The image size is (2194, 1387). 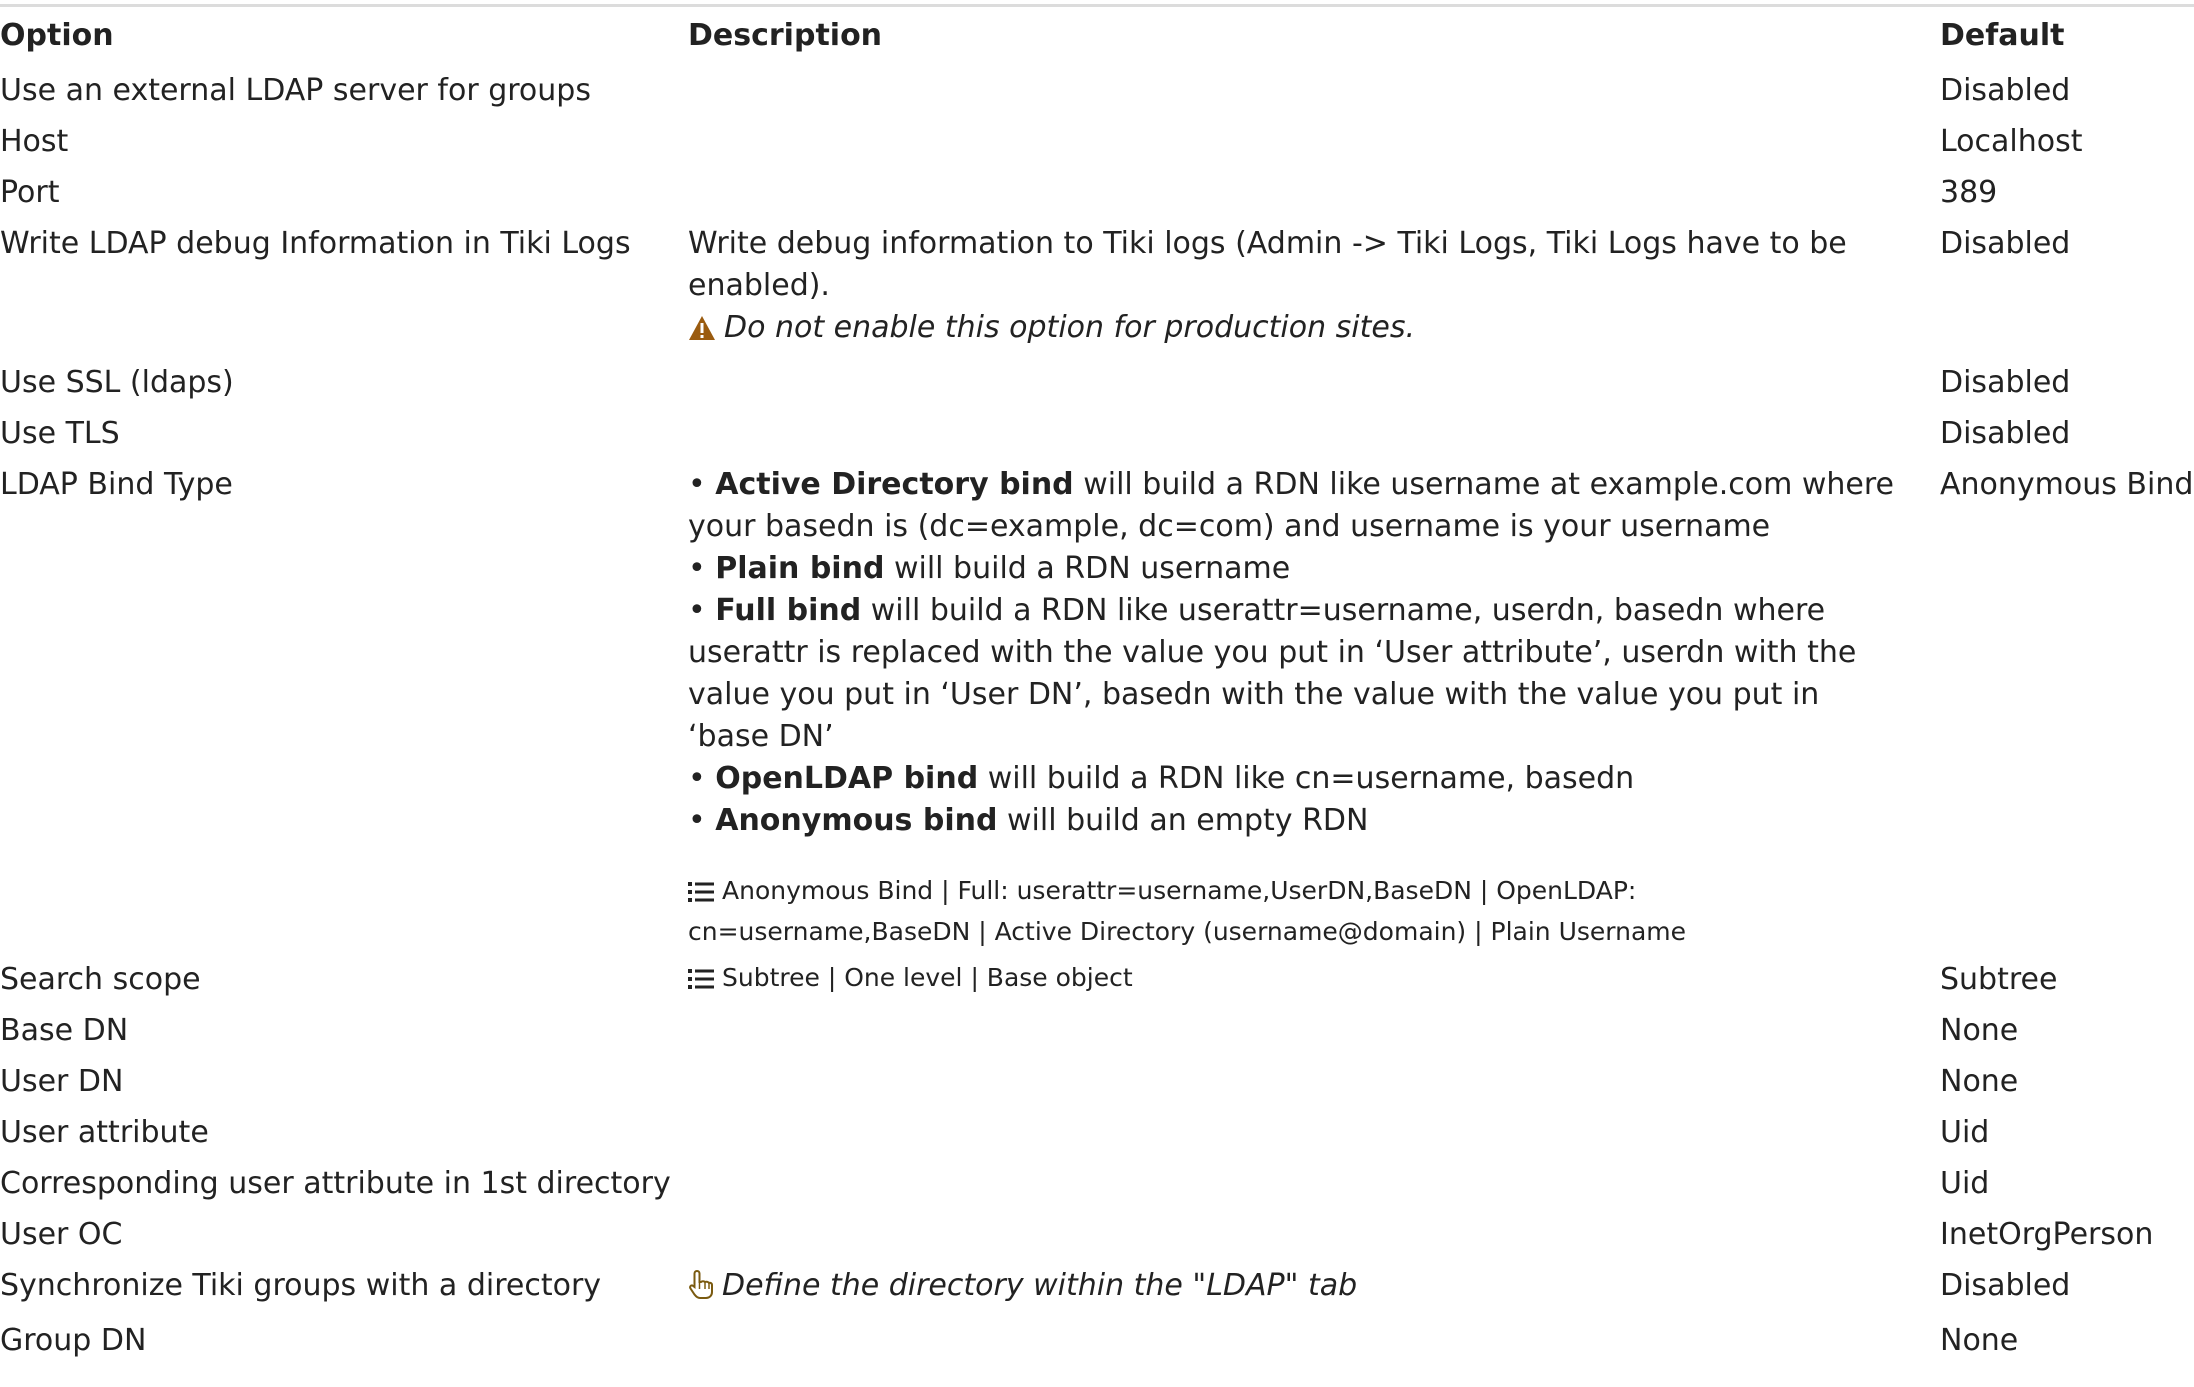 I want to click on bind-type-bullet: • Anonymous bind will build an empty RDN, so click(x=1028, y=820).